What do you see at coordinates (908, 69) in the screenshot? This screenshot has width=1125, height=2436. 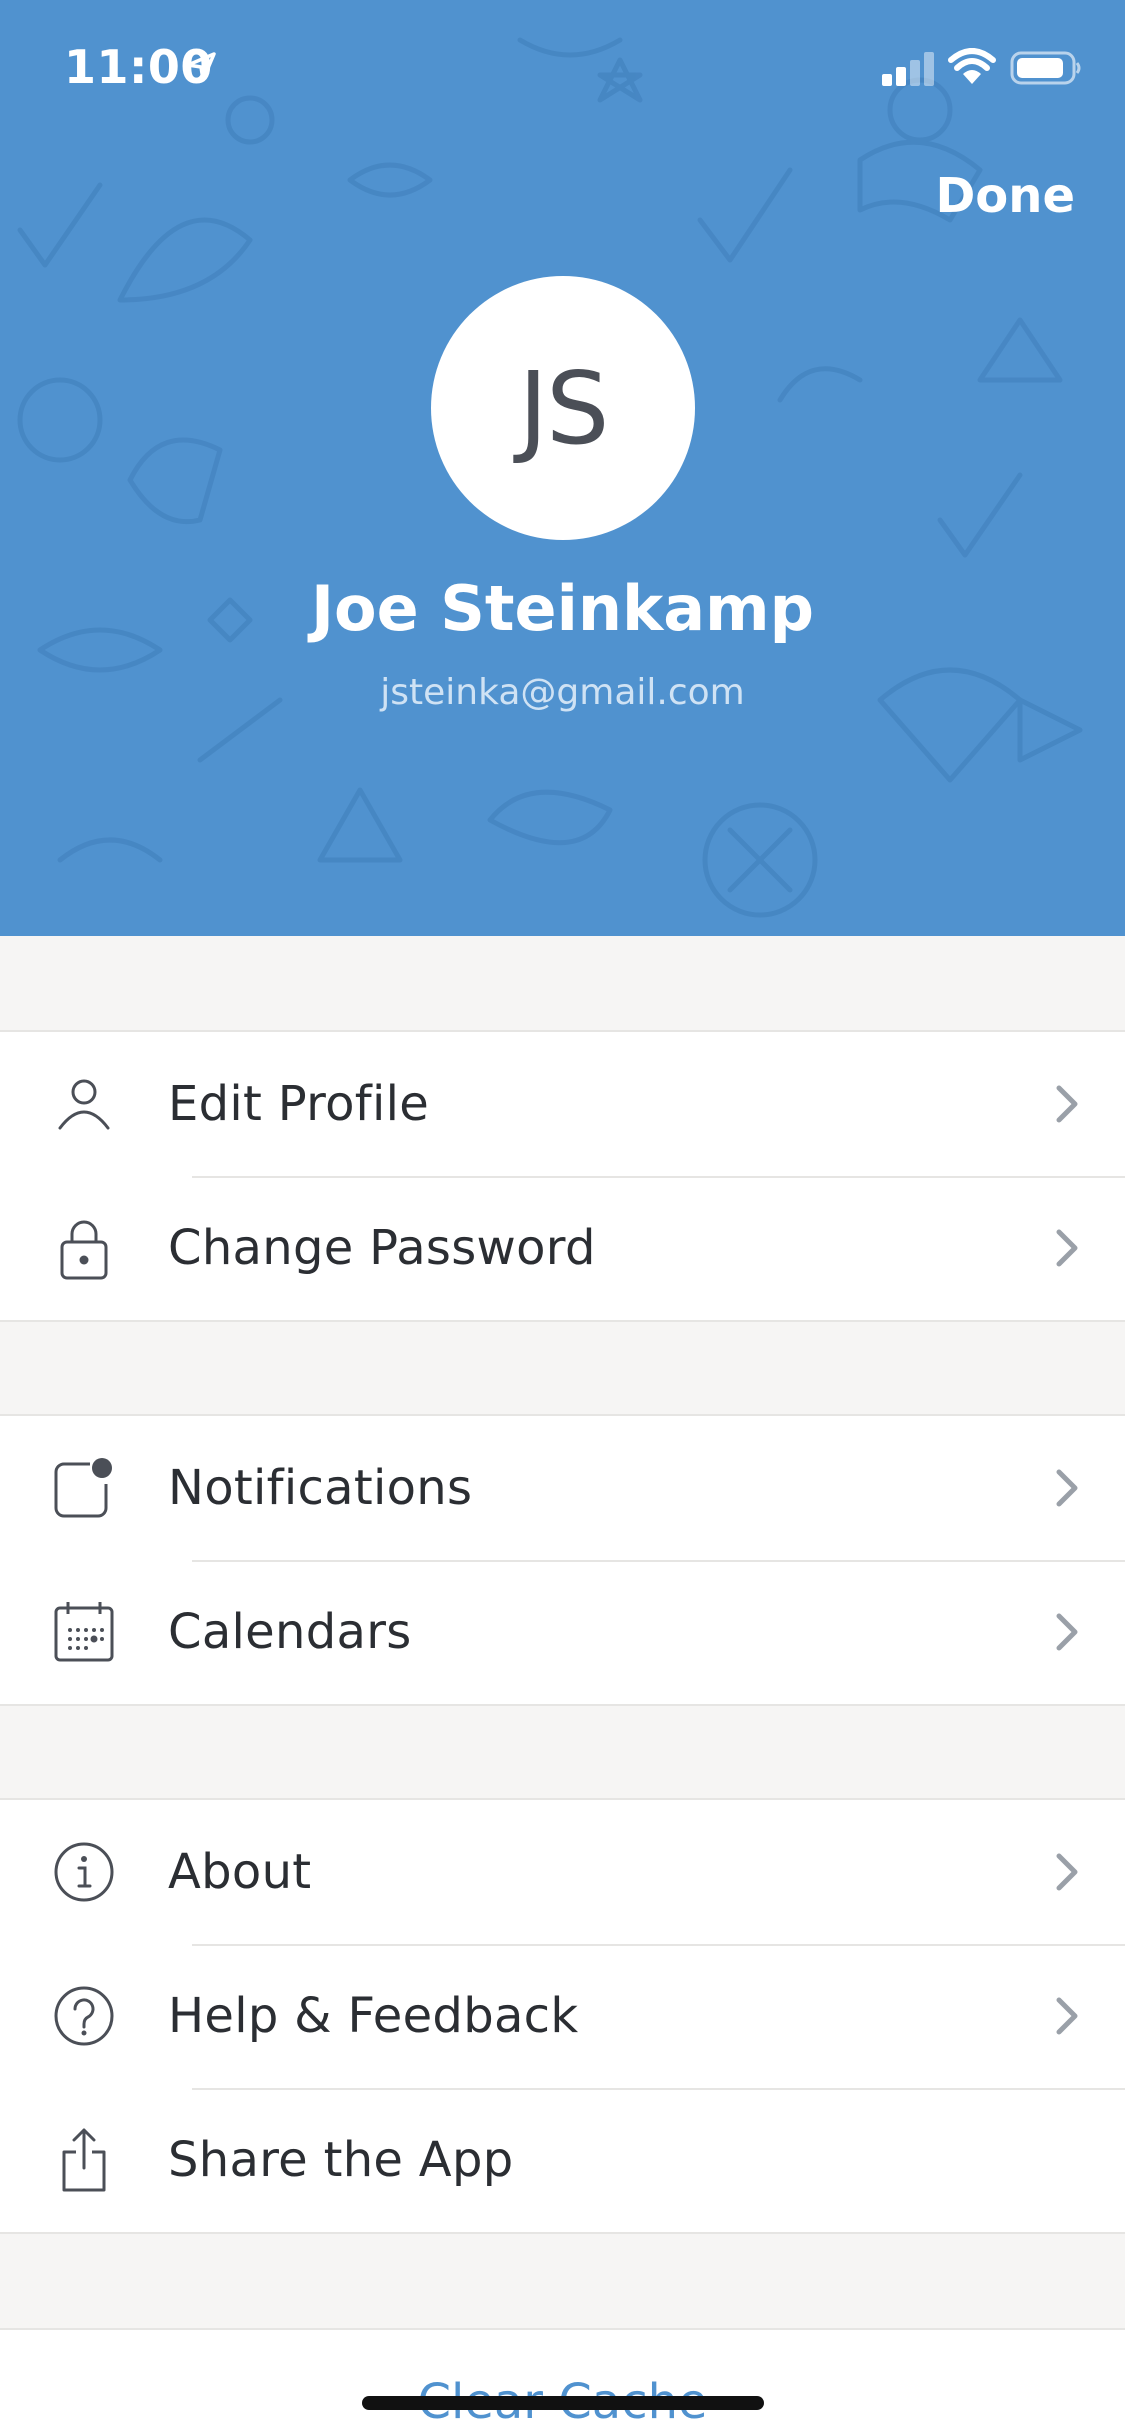 I see `cellular-signal-icon` at bounding box center [908, 69].